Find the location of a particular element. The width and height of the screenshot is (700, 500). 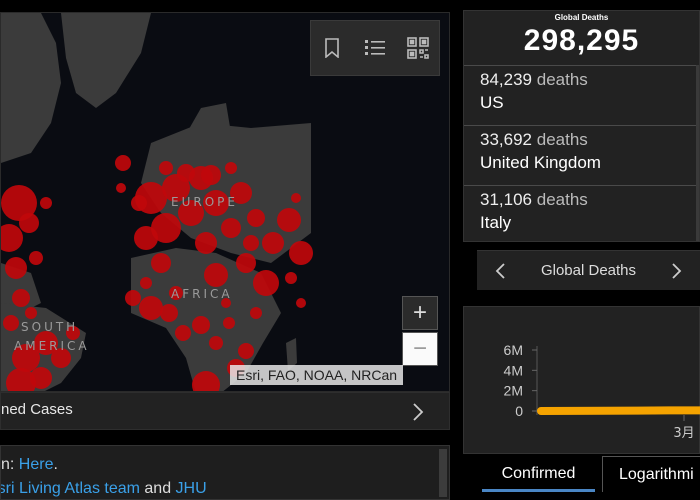

jhu-link: JHU is located at coordinates (191, 488).